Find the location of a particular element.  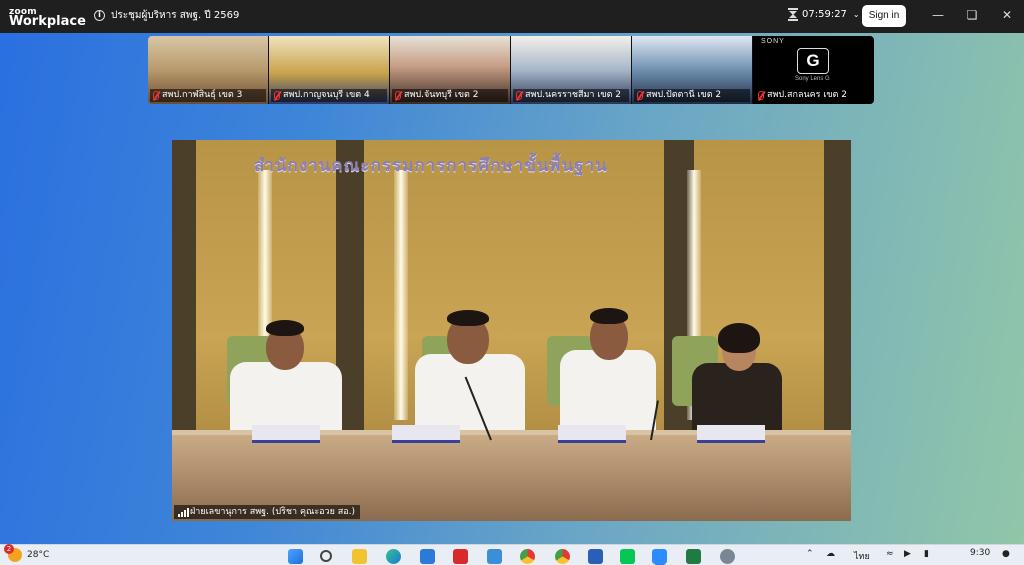

signal-strength-icon is located at coordinates (183, 512).